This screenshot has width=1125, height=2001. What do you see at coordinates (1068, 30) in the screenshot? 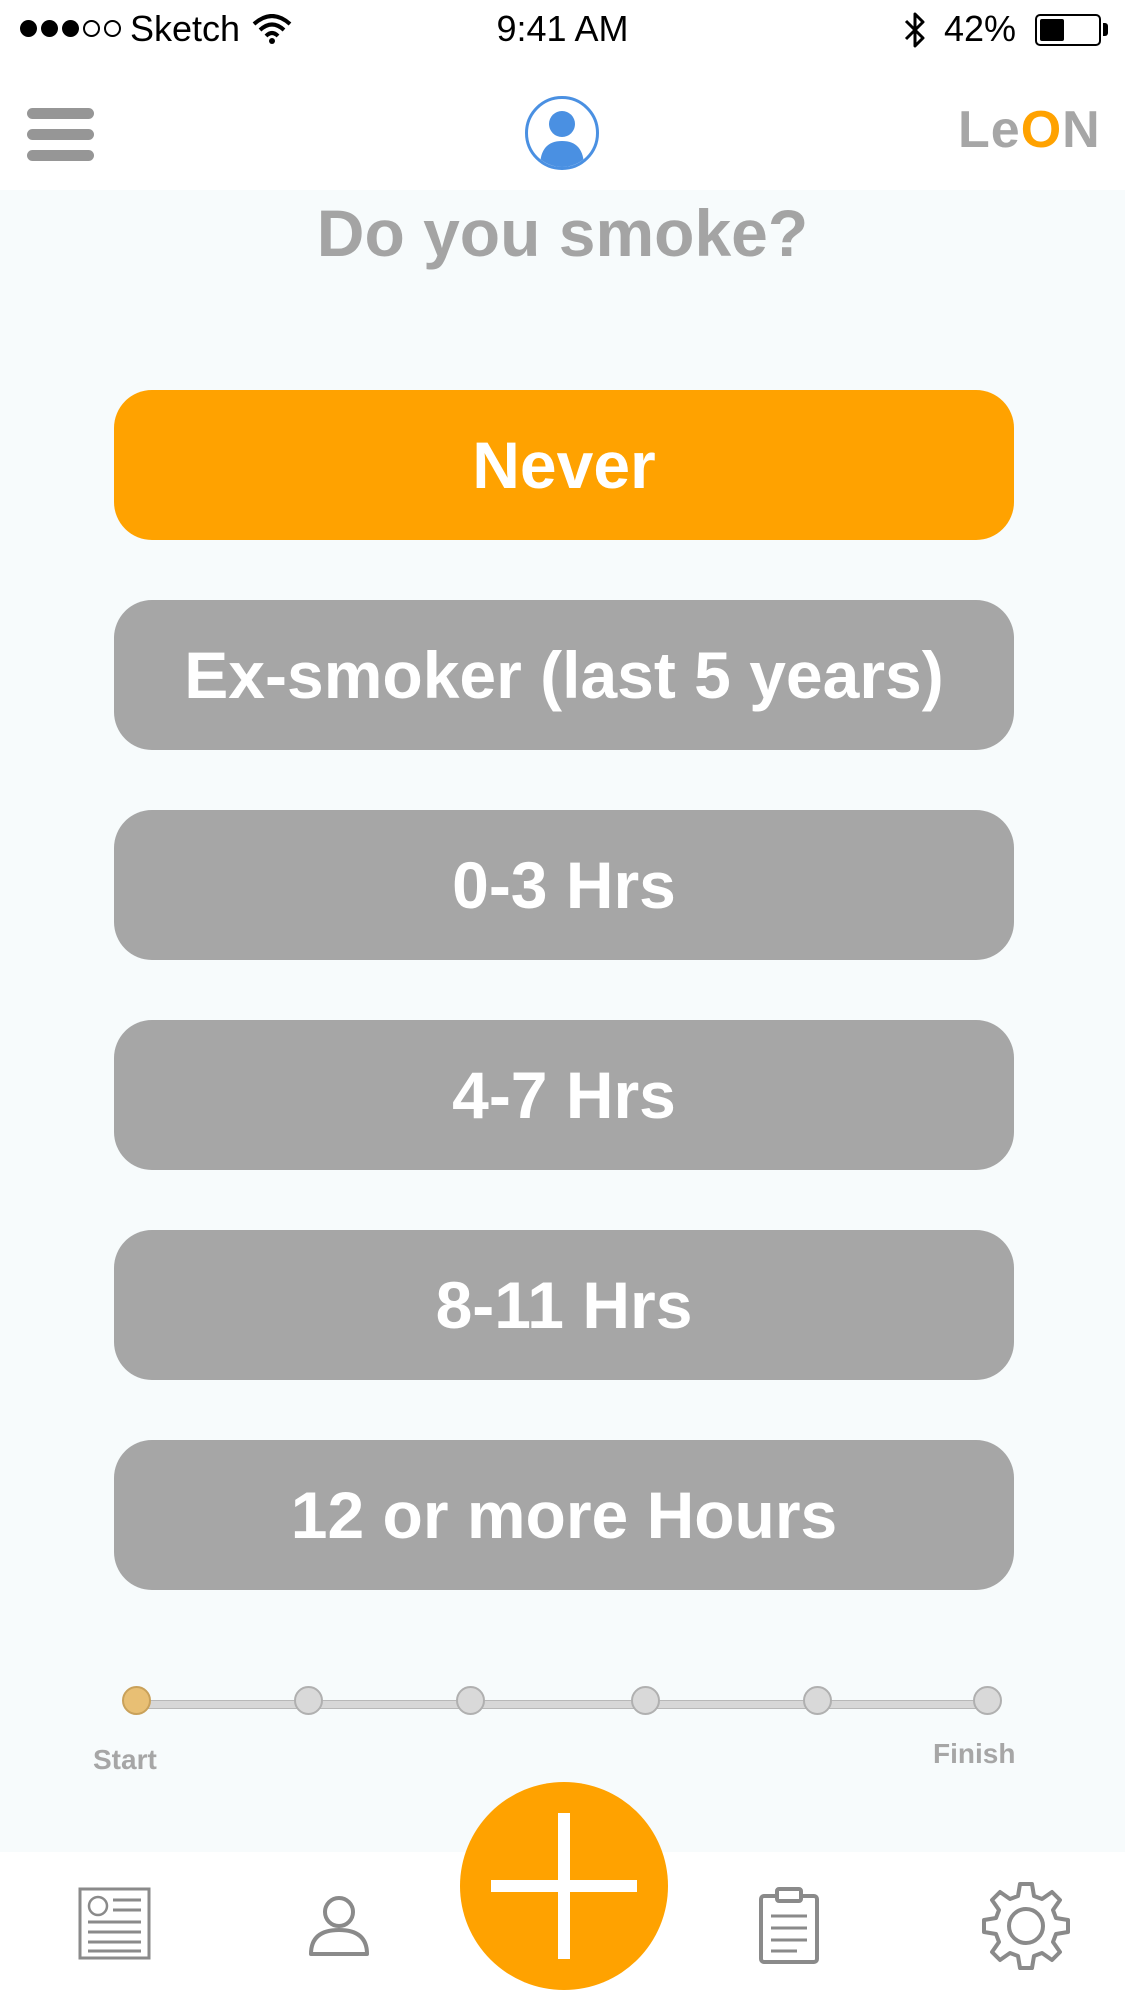
I see `battery-icon` at bounding box center [1068, 30].